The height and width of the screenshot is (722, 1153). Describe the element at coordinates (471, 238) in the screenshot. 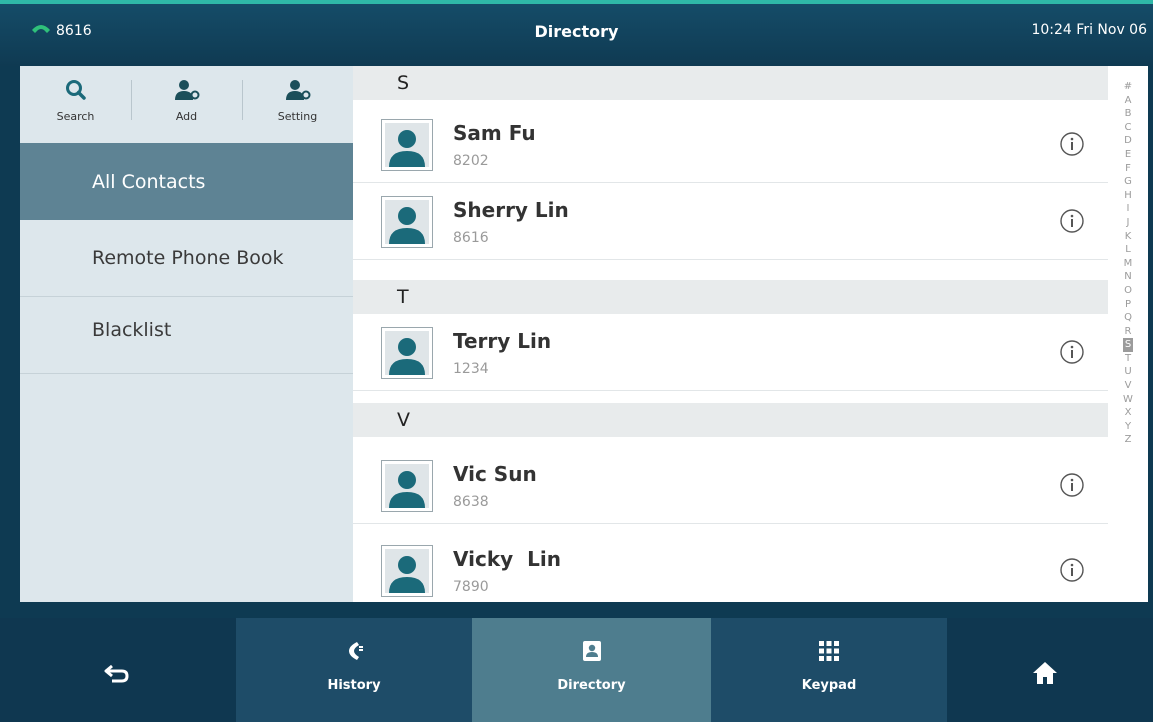

I see `contact-number: 8616` at that location.